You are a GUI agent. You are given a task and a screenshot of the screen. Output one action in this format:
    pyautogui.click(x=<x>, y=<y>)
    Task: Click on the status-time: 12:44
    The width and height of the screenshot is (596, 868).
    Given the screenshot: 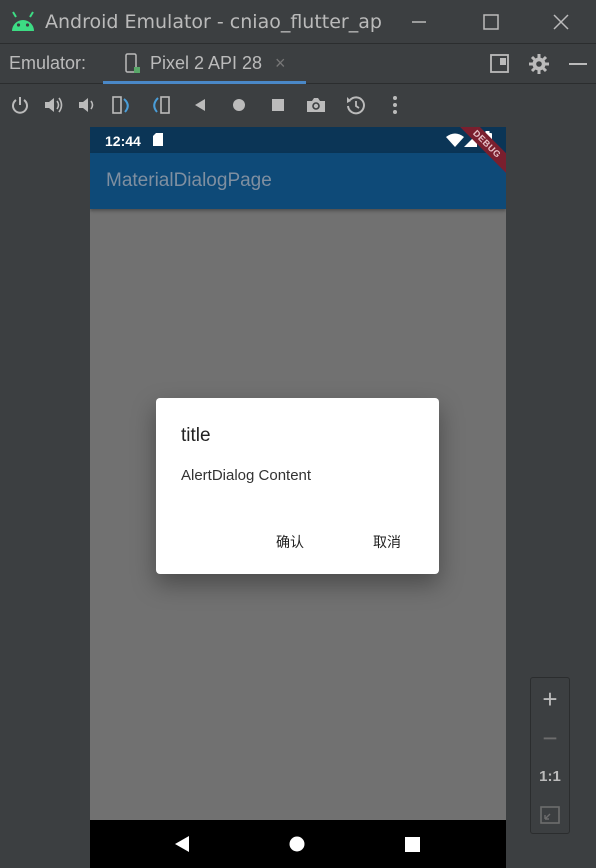 What is the action you would take?
    pyautogui.click(x=123, y=141)
    